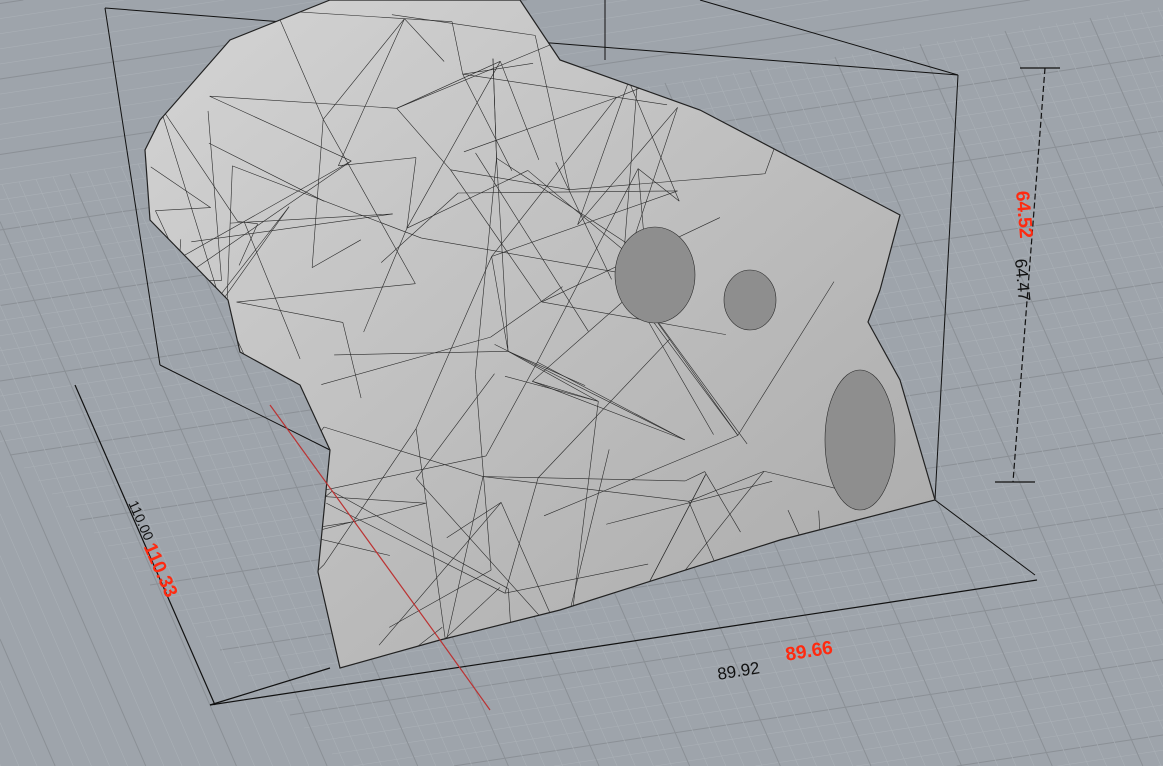 This screenshot has height=766, width=1163. What do you see at coordinates (1024, 215) in the screenshot?
I see `height-actual-dimension: 64.52` at bounding box center [1024, 215].